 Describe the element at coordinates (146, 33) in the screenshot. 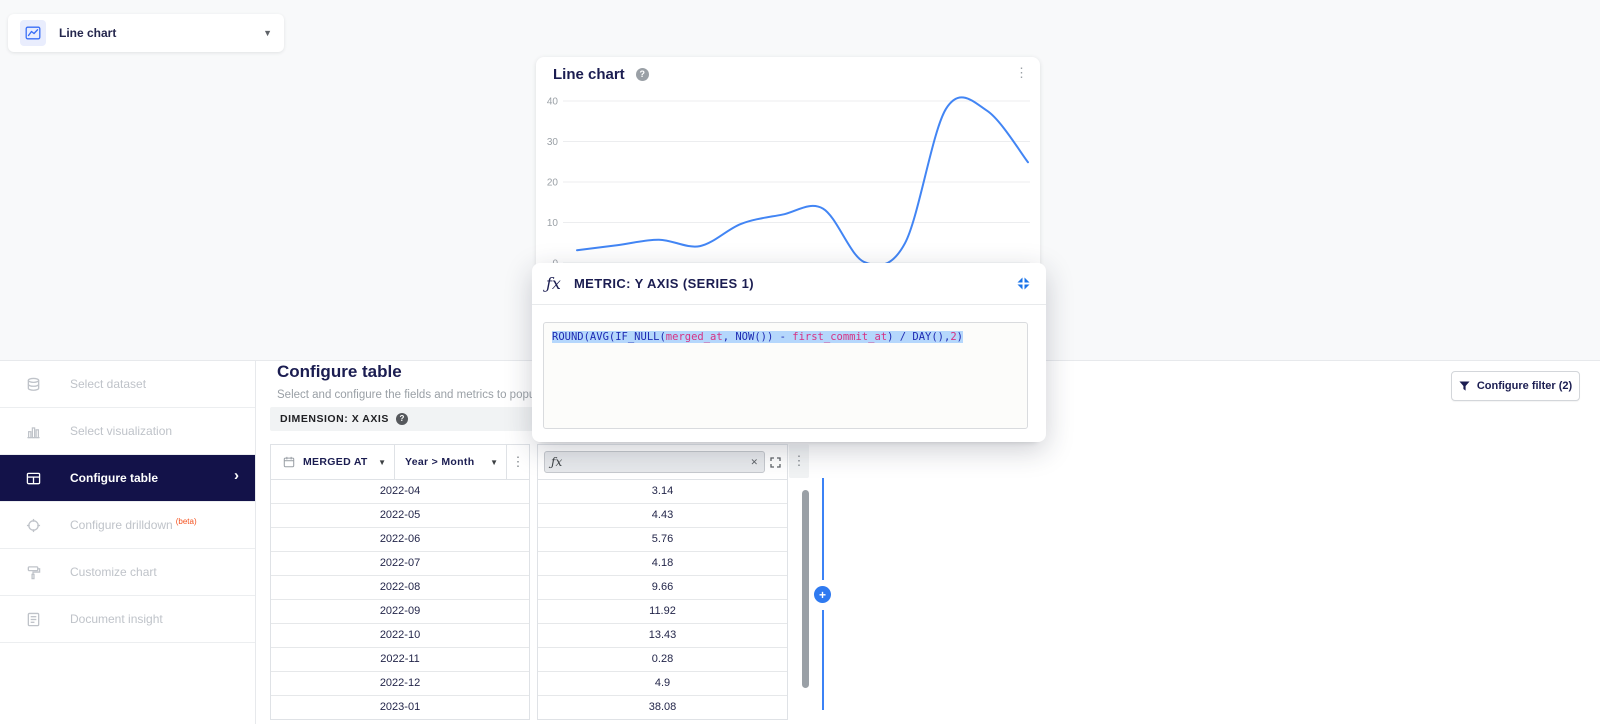

I see `chart-type-selector: Line chart ▼` at that location.